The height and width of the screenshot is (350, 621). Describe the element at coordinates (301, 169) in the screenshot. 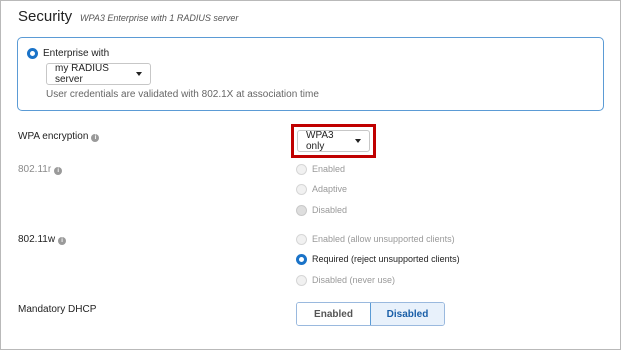

I see `r80211-enabled-radio` at that location.